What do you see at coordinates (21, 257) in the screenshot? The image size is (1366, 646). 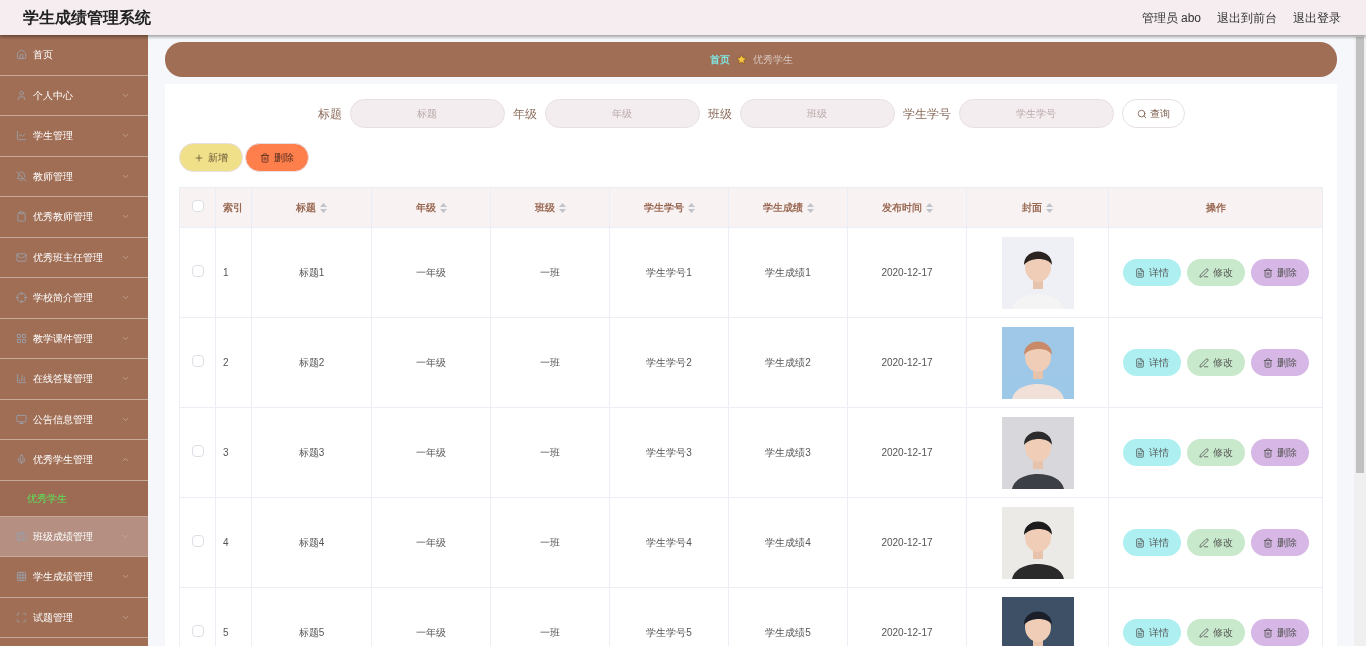 I see `mail-icon` at bounding box center [21, 257].